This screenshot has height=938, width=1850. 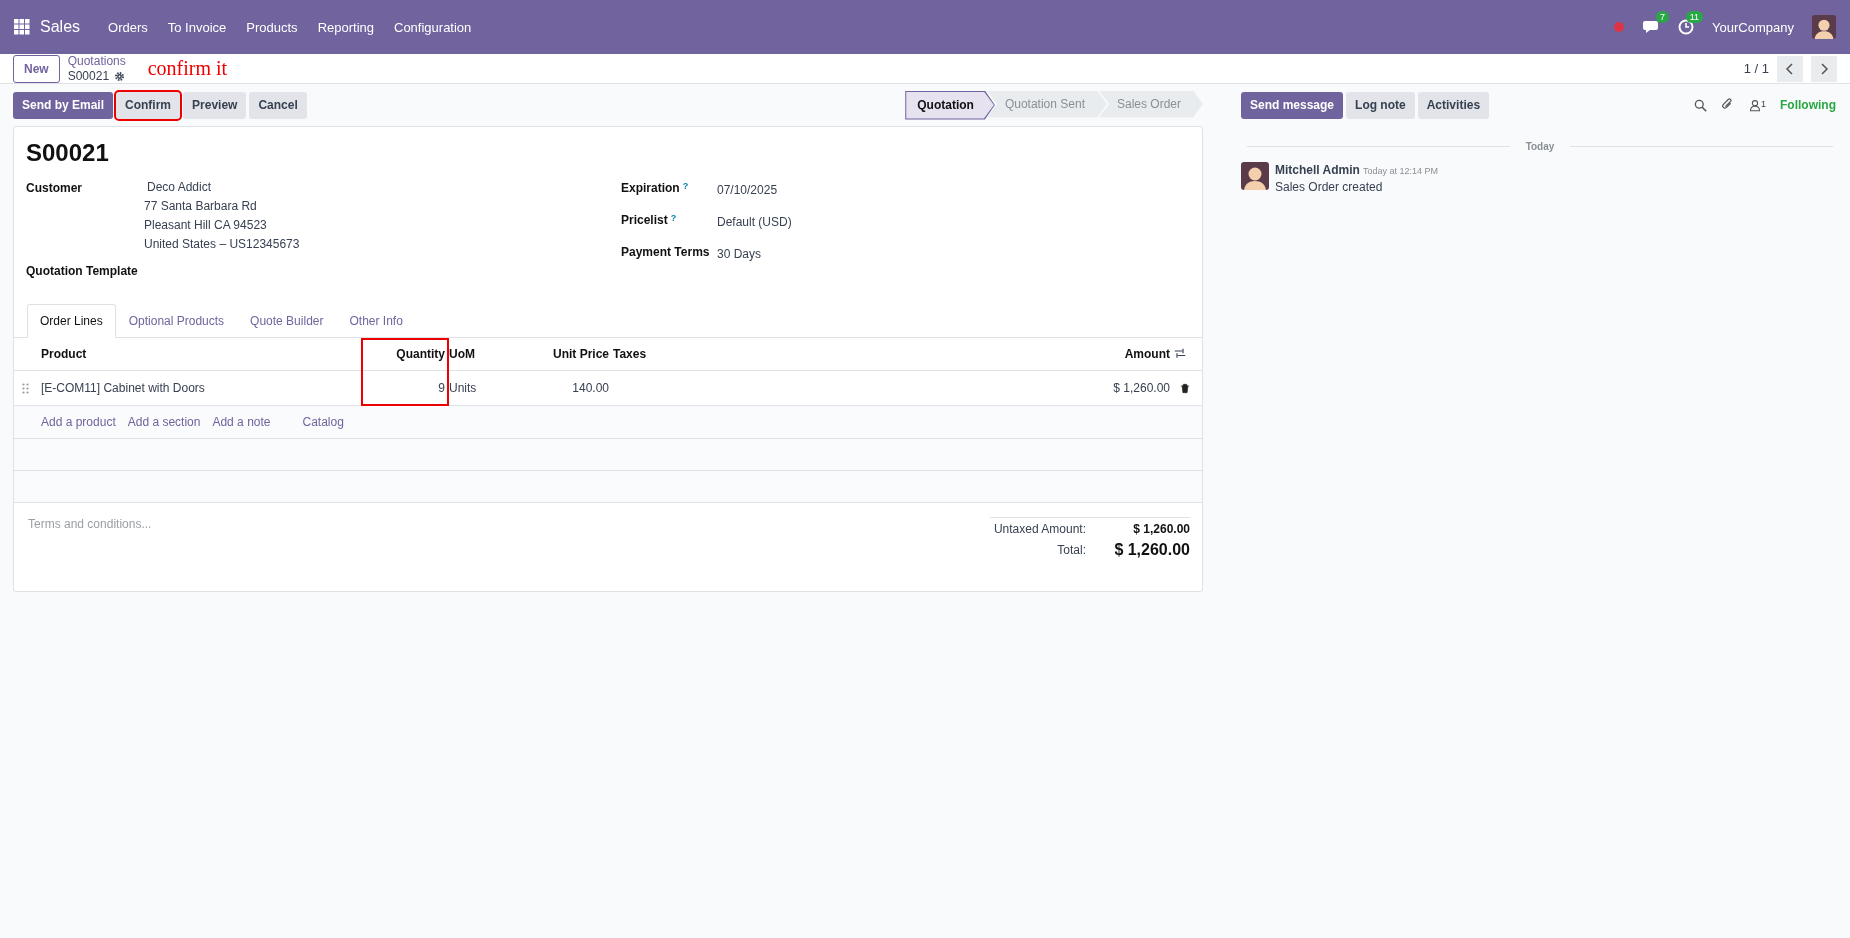 I want to click on field-value: 07/10/2025, so click(x=953, y=190).